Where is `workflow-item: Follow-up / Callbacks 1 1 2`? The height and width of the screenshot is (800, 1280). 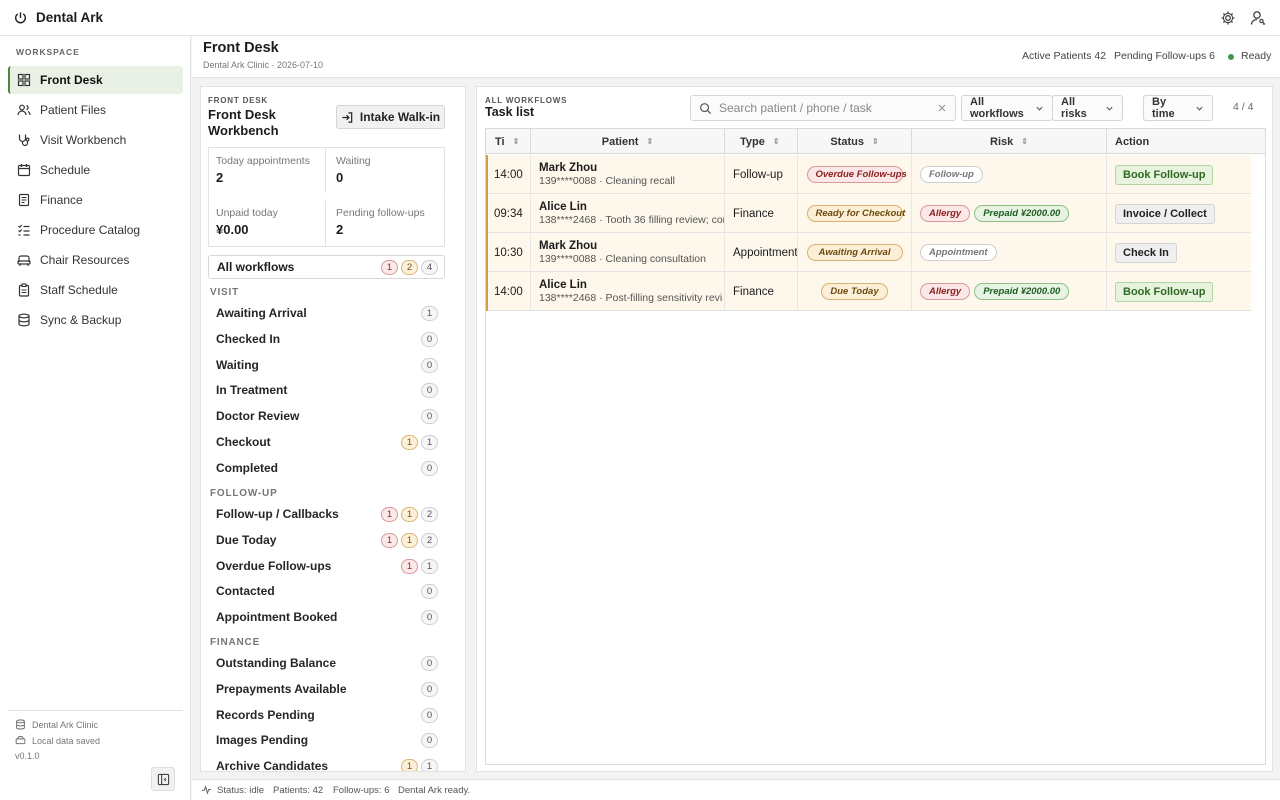
workflow-item: Follow-up / Callbacks 1 1 2 is located at coordinates (327, 514).